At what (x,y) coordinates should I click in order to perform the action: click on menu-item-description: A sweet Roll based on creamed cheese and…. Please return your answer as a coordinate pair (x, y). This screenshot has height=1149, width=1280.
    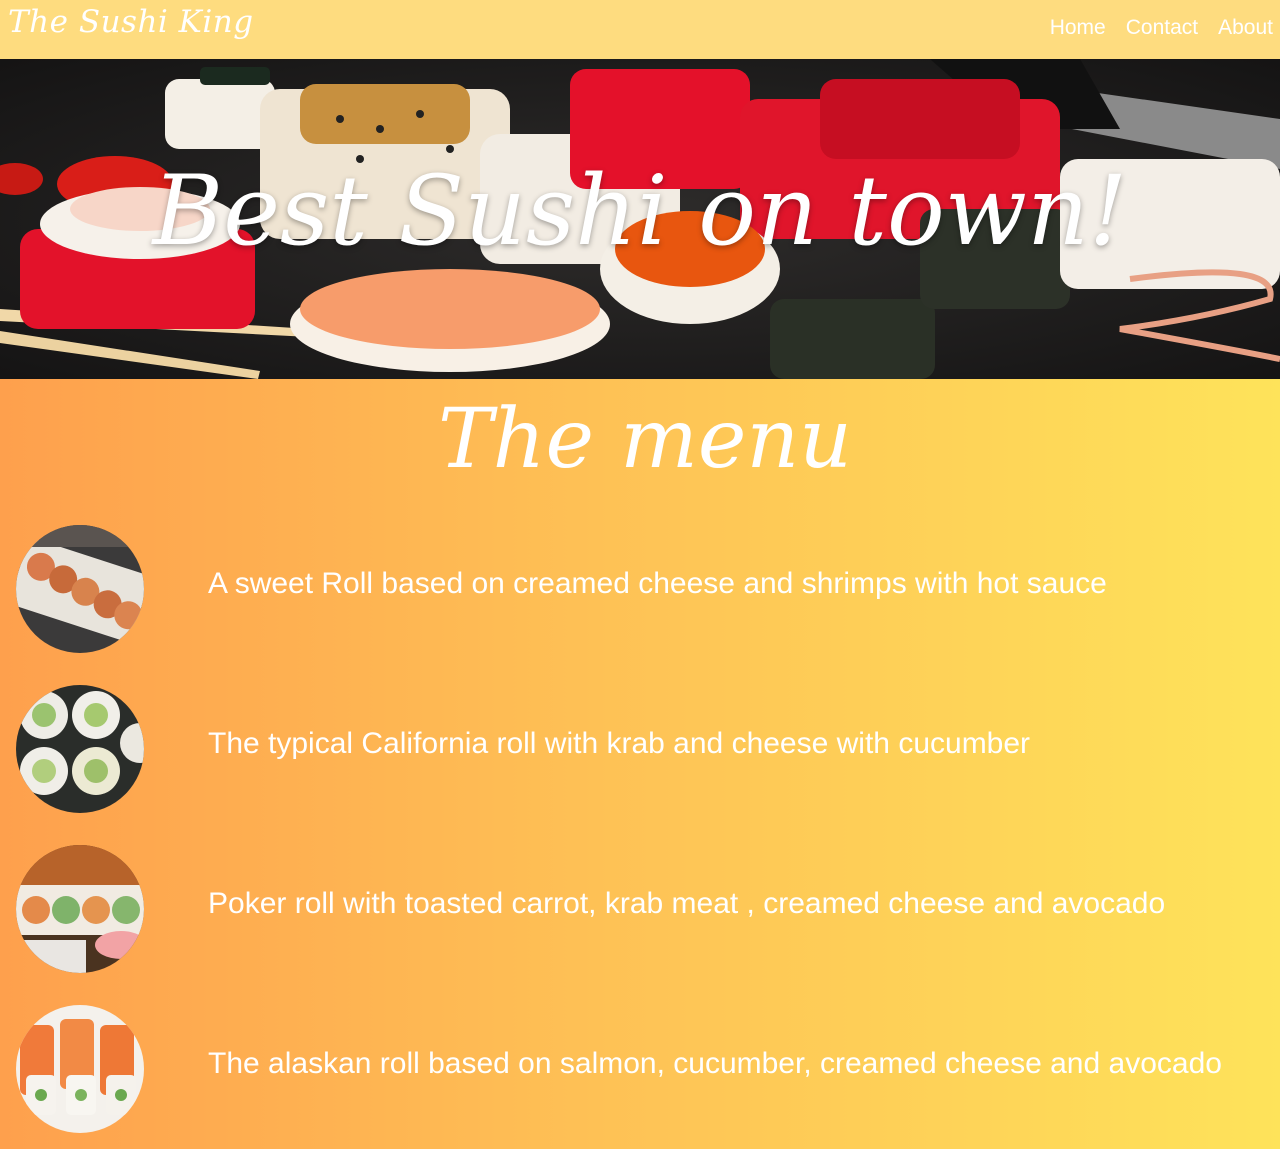
    Looking at the image, I should click on (657, 583).